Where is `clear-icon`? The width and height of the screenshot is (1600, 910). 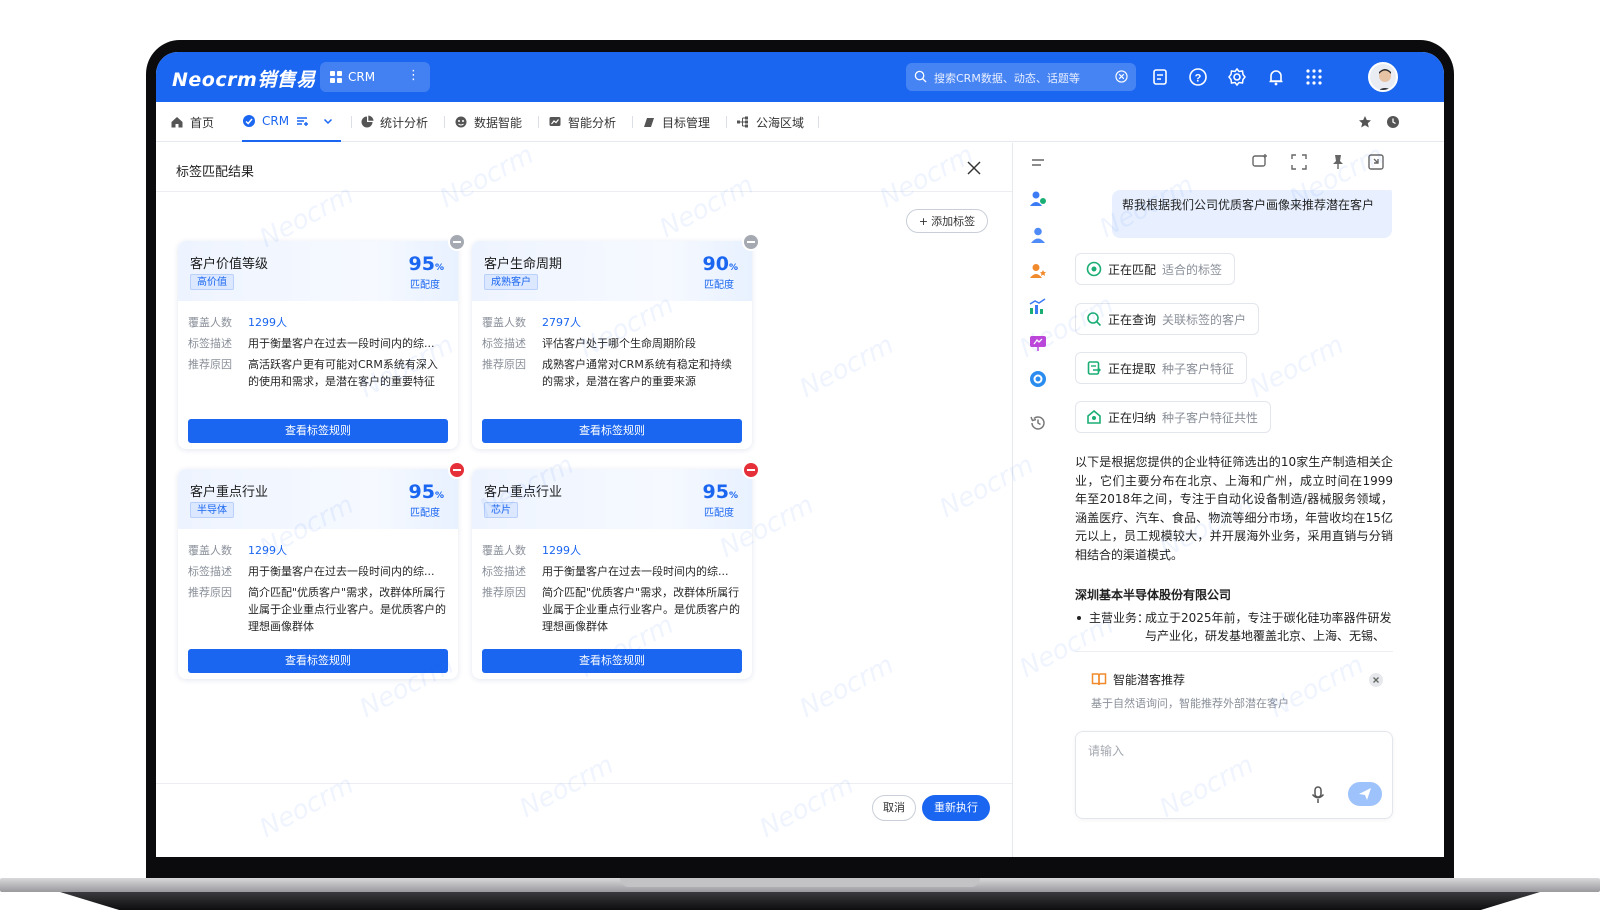 clear-icon is located at coordinates (1121, 76).